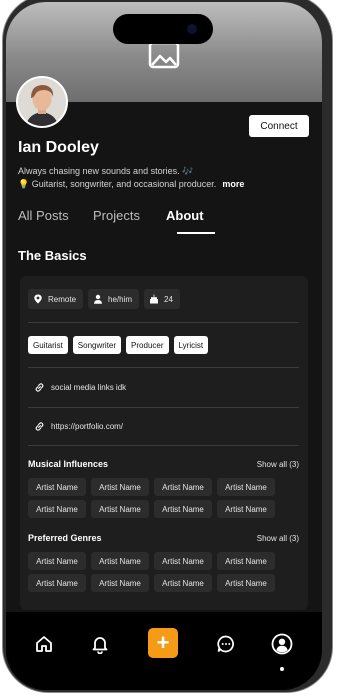 The image size is (337, 697). I want to click on nav-home, so click(44, 644).